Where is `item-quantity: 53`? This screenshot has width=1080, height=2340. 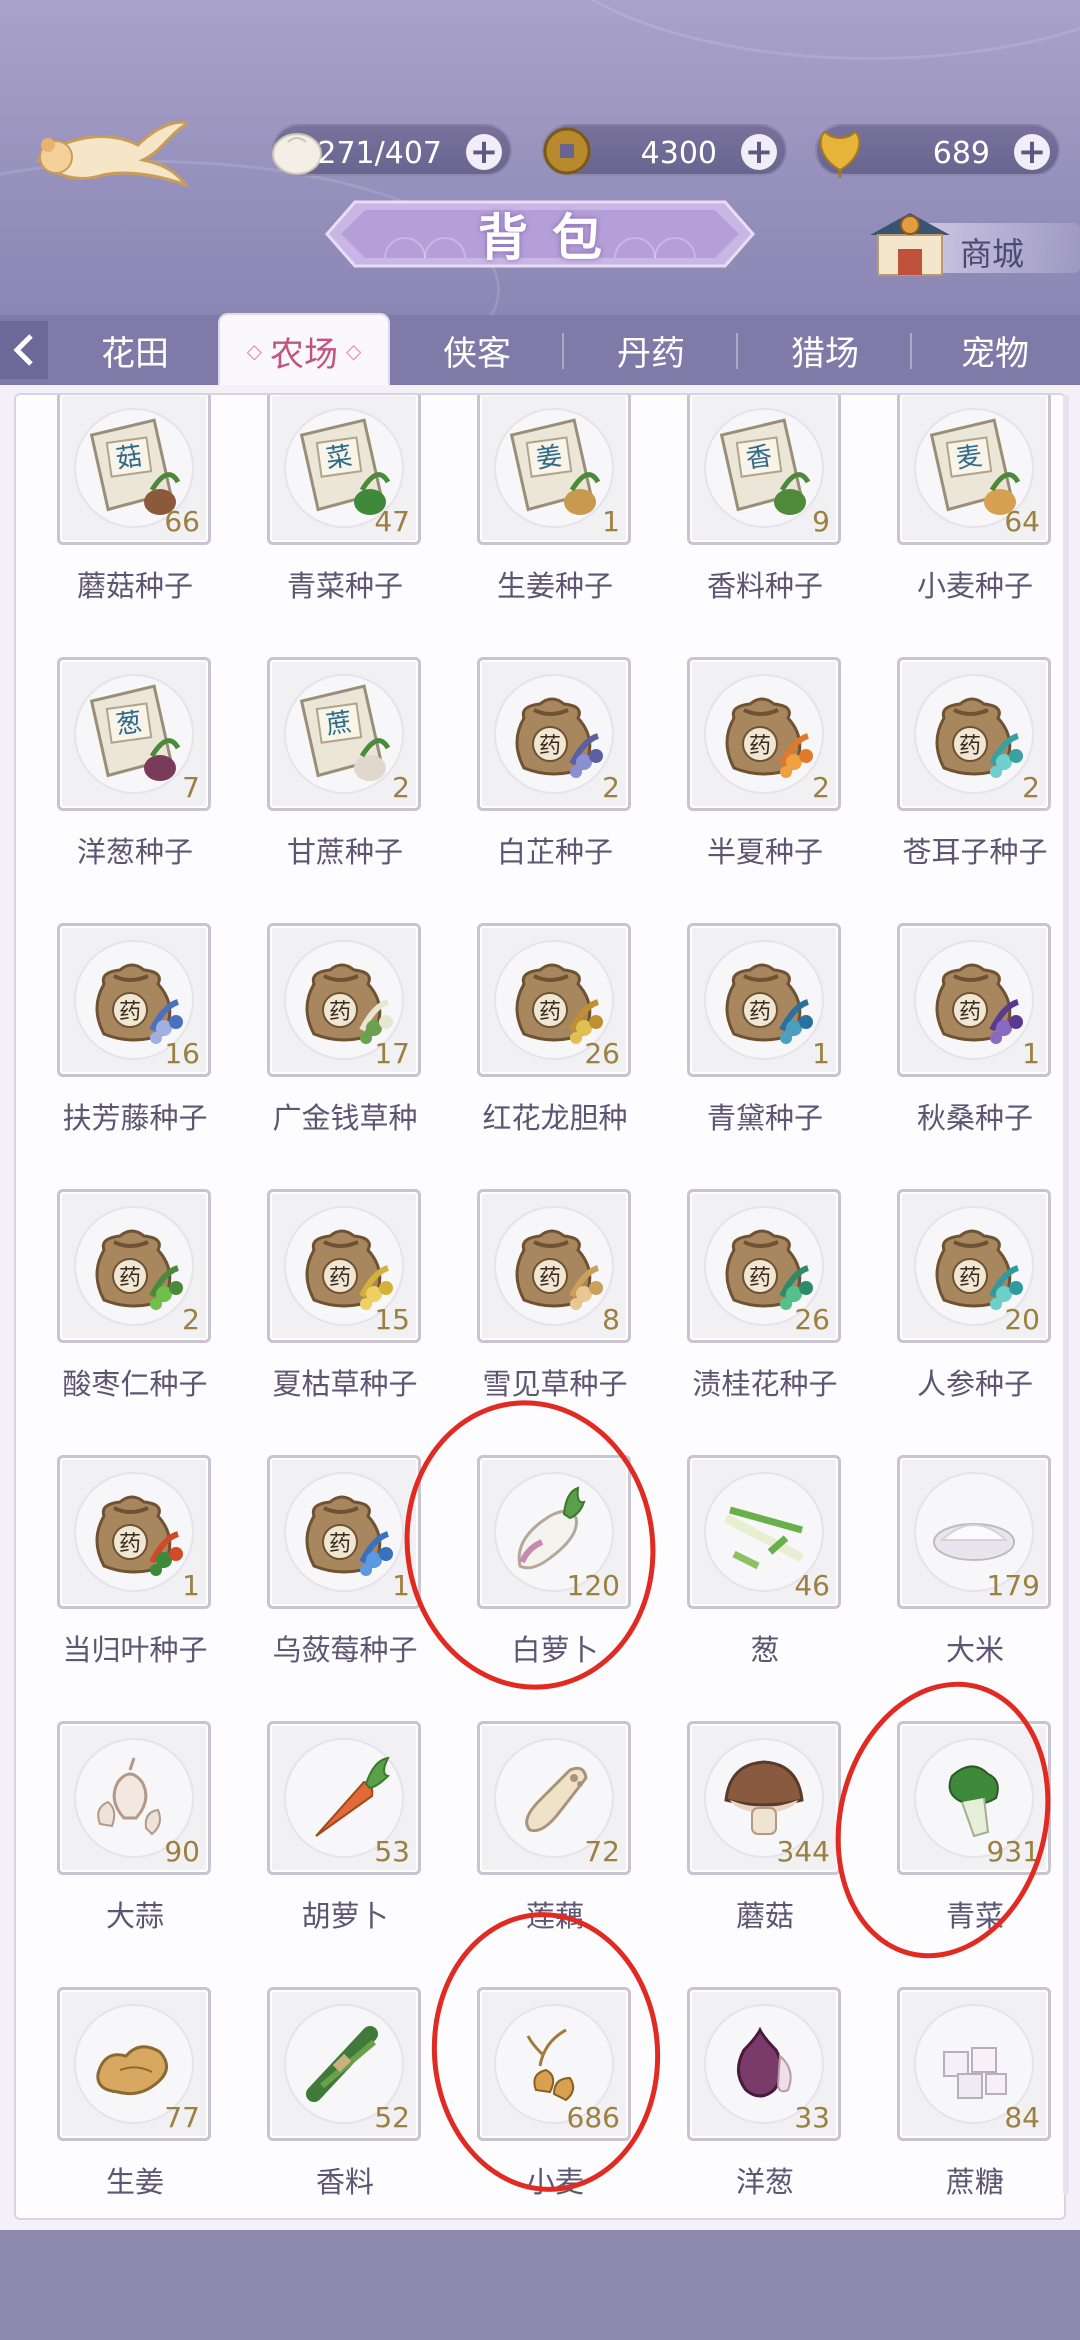 item-quantity: 53 is located at coordinates (392, 1851).